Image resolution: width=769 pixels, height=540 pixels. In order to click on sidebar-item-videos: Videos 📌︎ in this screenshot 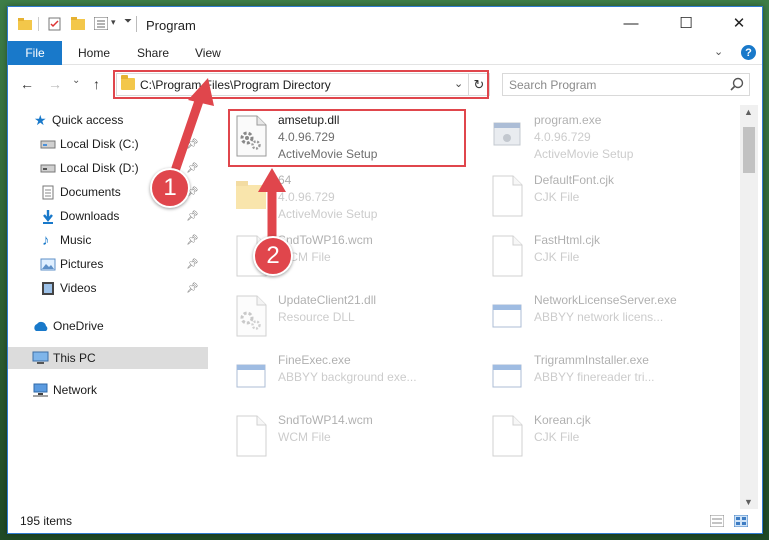, I will do `click(108, 288)`.